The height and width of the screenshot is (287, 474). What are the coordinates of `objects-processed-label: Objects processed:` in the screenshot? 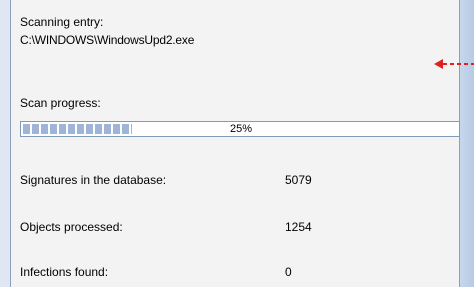 It's located at (71, 227).